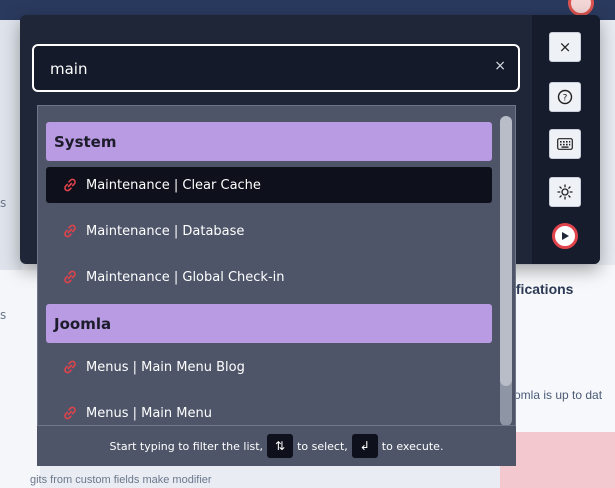  What do you see at coordinates (3, 315) in the screenshot?
I see `background-left-text-2: s` at bounding box center [3, 315].